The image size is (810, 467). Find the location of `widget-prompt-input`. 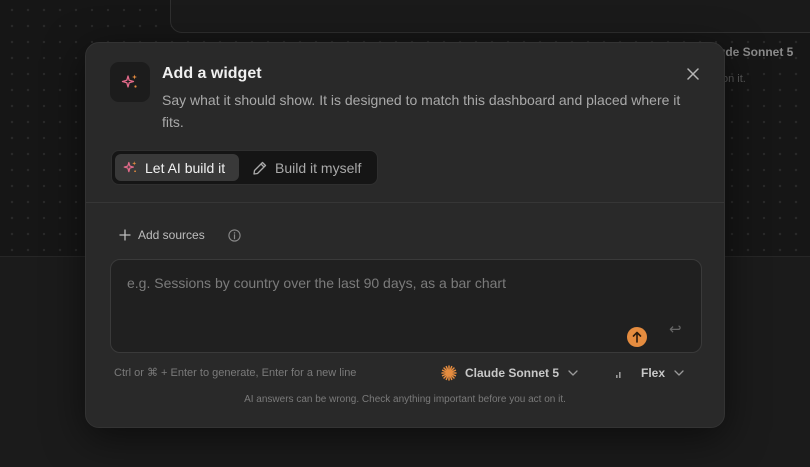

widget-prompt-input is located at coordinates (406, 306).